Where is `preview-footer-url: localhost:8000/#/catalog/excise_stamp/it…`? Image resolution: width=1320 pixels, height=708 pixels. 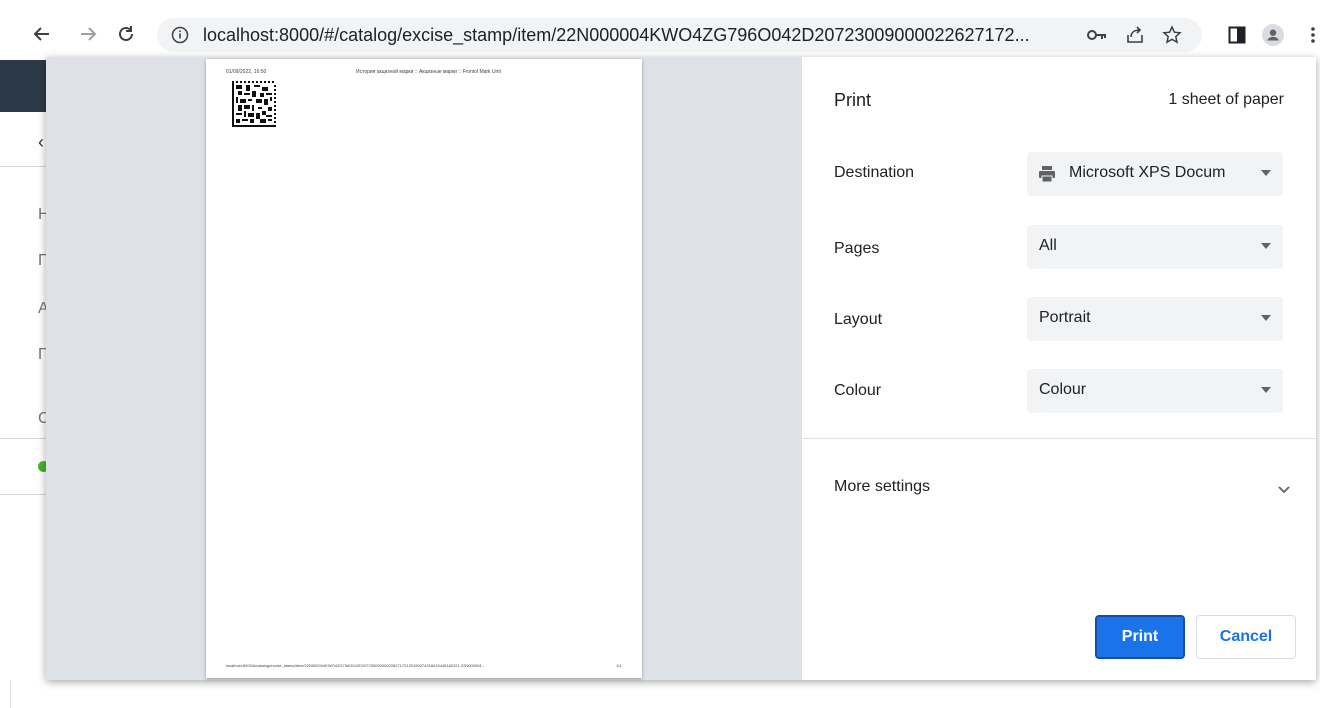 preview-footer-url: localhost:8000/#/catalog/excise_stamp/it… is located at coordinates (355, 665).